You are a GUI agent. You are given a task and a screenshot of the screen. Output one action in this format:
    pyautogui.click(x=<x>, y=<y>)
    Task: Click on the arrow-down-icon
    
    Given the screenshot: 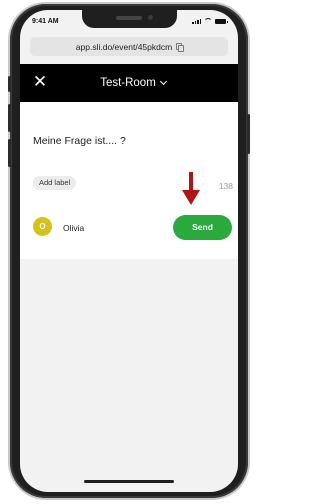 What is the action you would take?
    pyautogui.click(x=191, y=188)
    